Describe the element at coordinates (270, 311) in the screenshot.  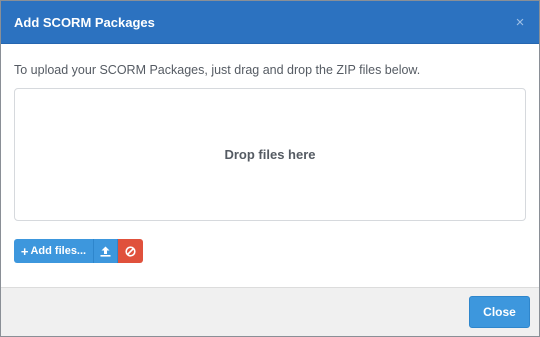
I see `dialog-footer: Close` at that location.